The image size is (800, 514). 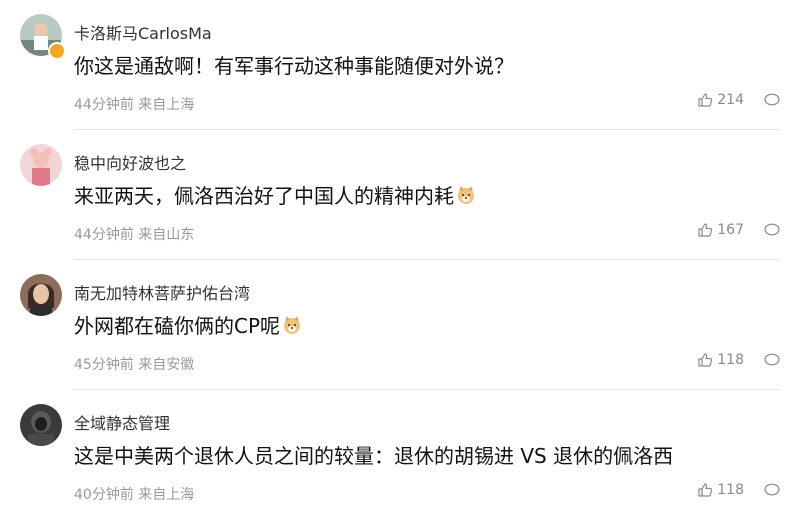 I want to click on comment-meta: 44分钟前 来自山东, so click(x=134, y=234).